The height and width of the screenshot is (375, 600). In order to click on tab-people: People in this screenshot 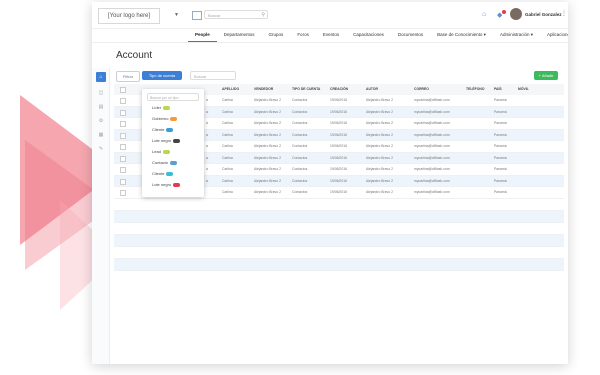, I will do `click(202, 35)`.